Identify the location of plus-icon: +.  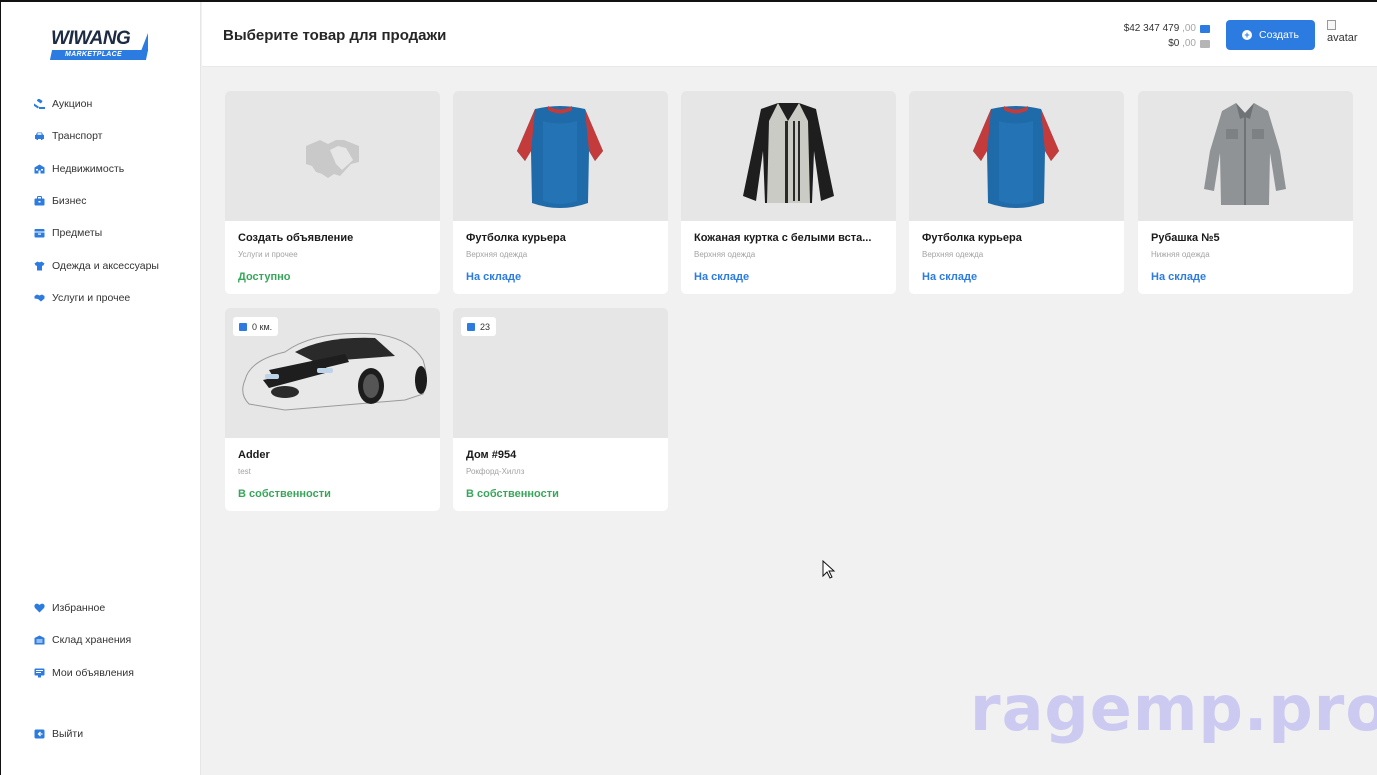
(1247, 35).